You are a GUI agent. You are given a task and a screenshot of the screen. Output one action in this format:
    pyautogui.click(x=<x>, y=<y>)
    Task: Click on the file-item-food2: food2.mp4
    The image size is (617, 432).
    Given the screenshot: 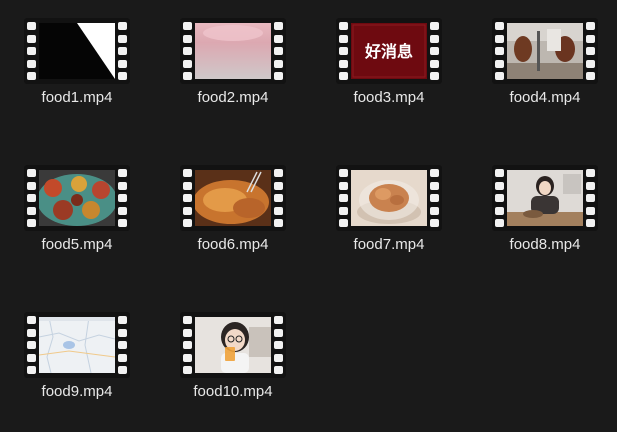 What is the action you would take?
    pyautogui.click(x=233, y=78)
    